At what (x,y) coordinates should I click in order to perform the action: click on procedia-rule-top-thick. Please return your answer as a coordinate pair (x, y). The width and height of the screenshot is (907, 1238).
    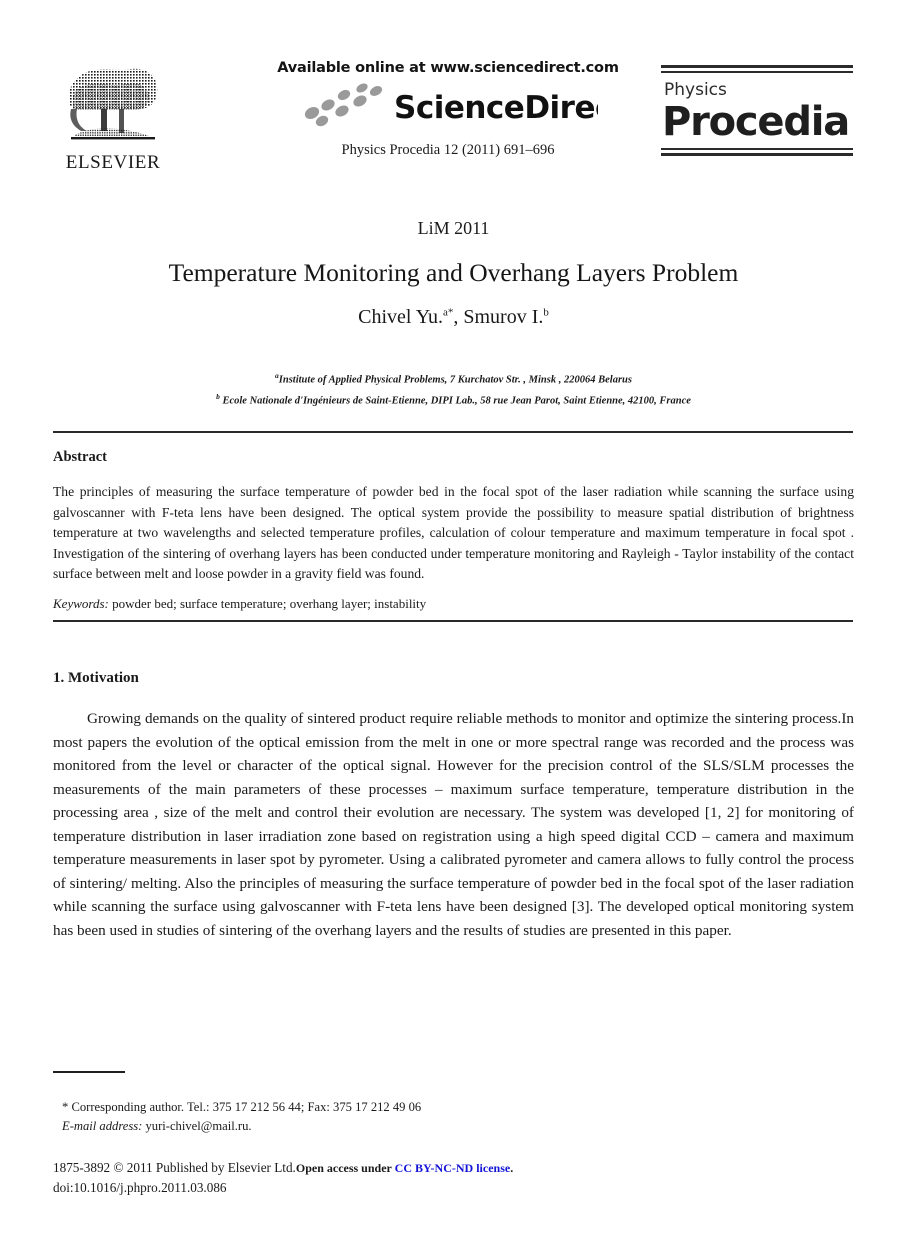
    Looking at the image, I should click on (757, 66).